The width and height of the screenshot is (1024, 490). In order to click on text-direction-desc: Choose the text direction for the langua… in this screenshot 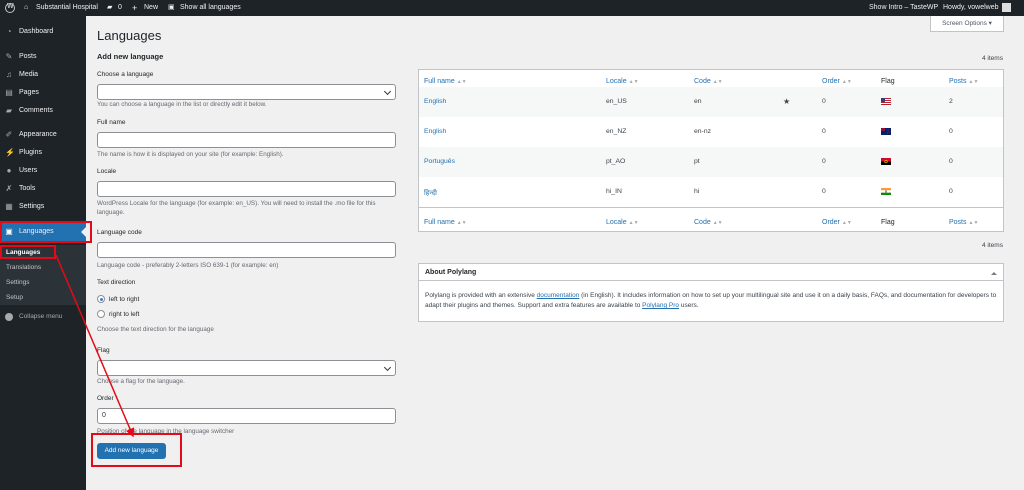, I will do `click(155, 329)`.